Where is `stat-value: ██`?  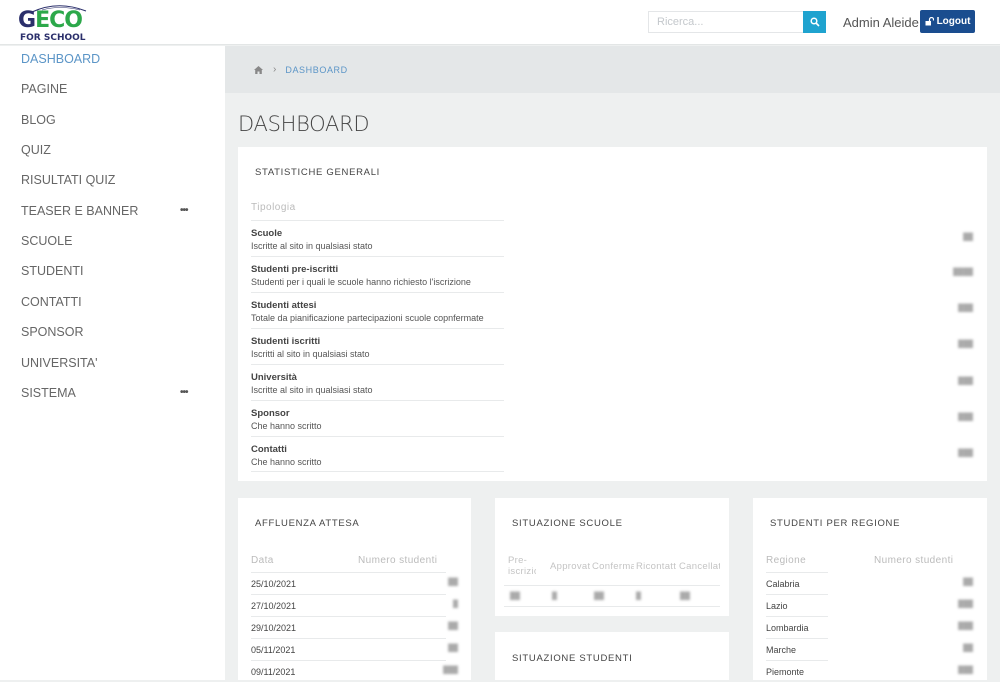
stat-value: ██ is located at coordinates (968, 237).